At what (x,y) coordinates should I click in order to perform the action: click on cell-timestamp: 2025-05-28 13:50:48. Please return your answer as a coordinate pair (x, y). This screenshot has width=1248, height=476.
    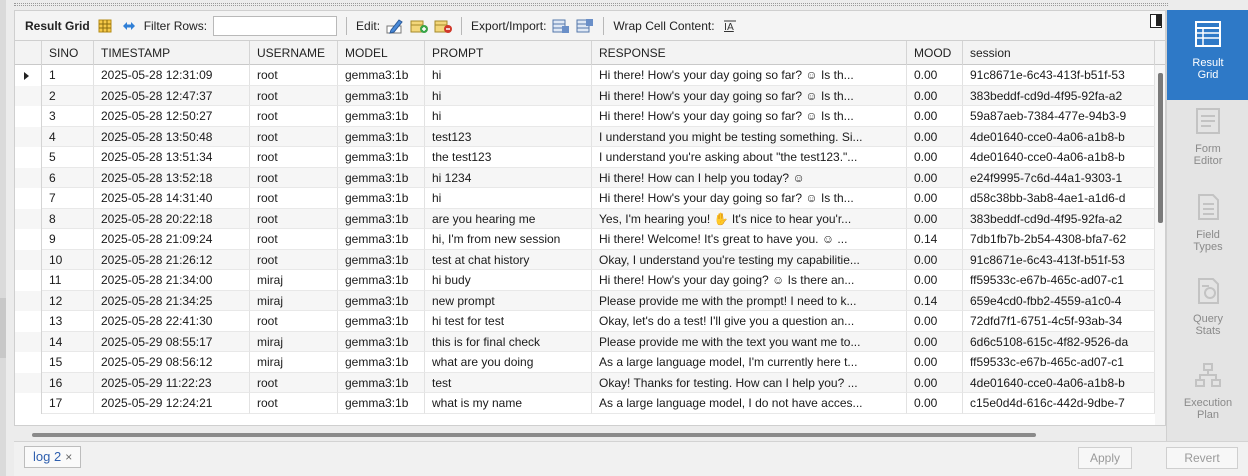
    Looking at the image, I should click on (172, 136).